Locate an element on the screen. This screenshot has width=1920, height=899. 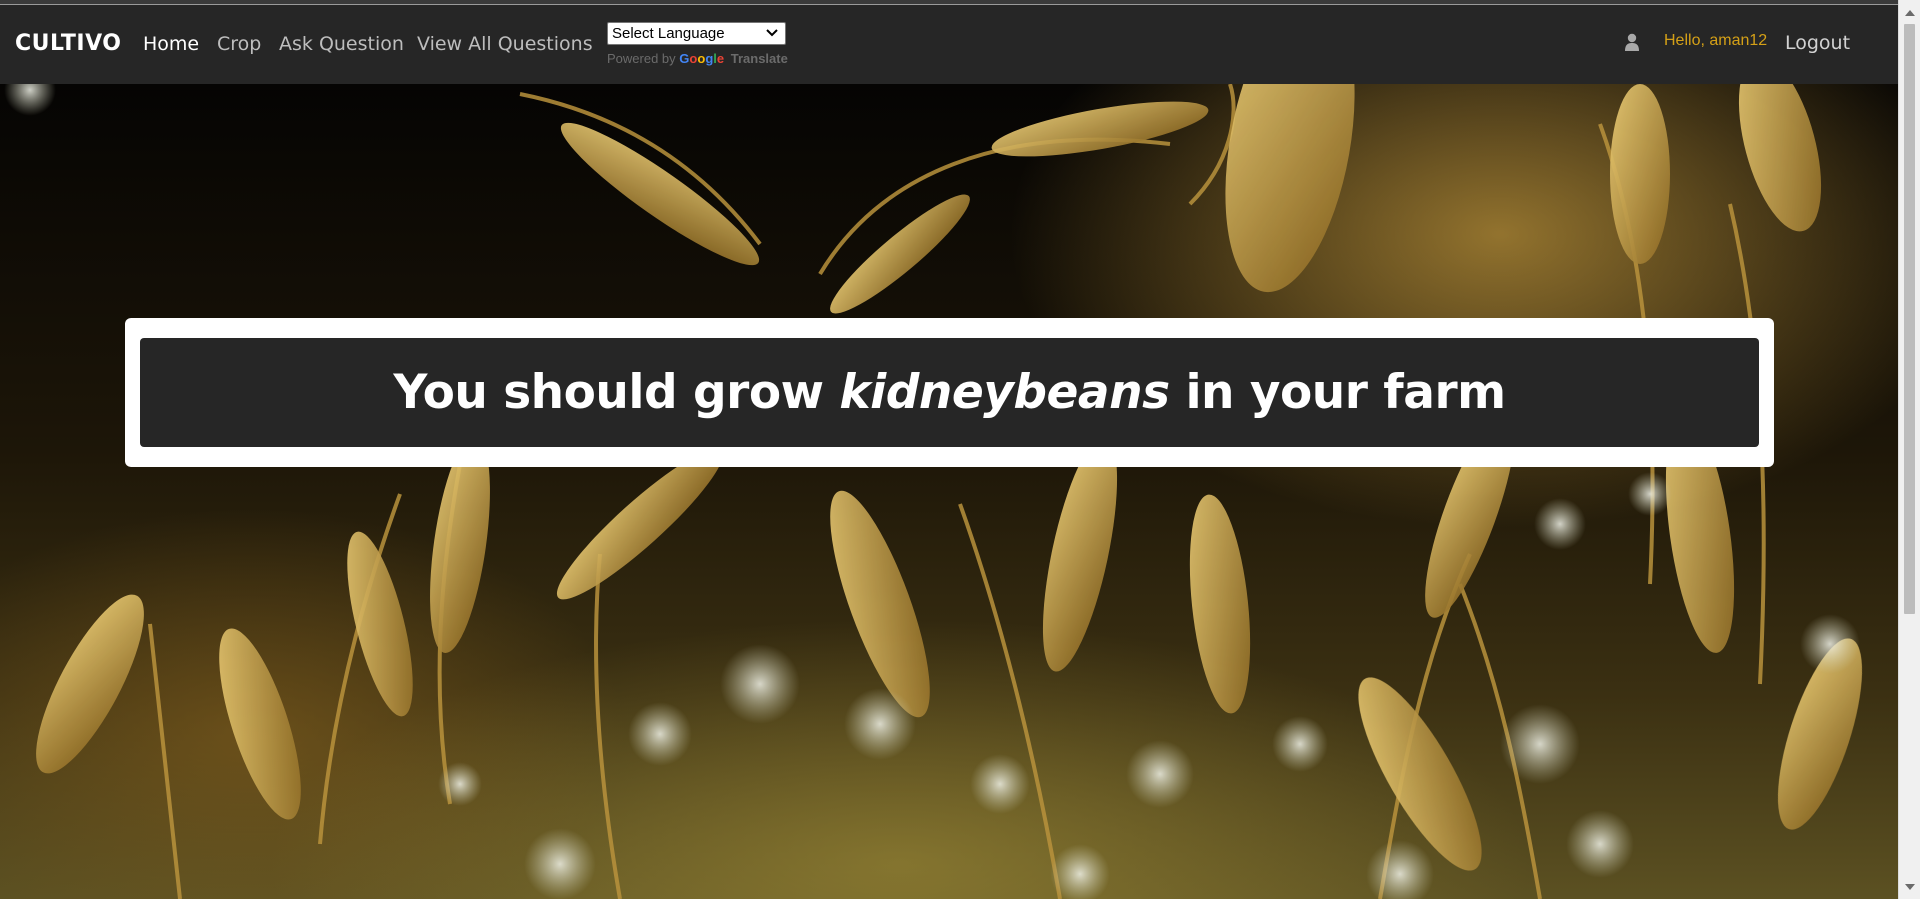
nav-link-ask-question: Ask Question is located at coordinates (341, 44).